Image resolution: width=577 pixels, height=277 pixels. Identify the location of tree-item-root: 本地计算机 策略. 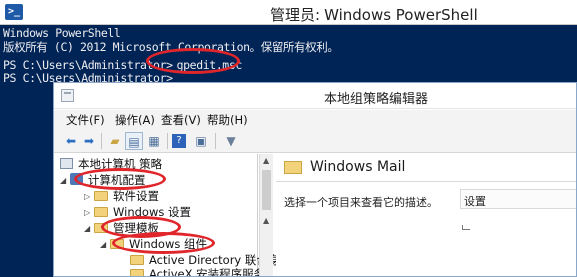
(111, 164).